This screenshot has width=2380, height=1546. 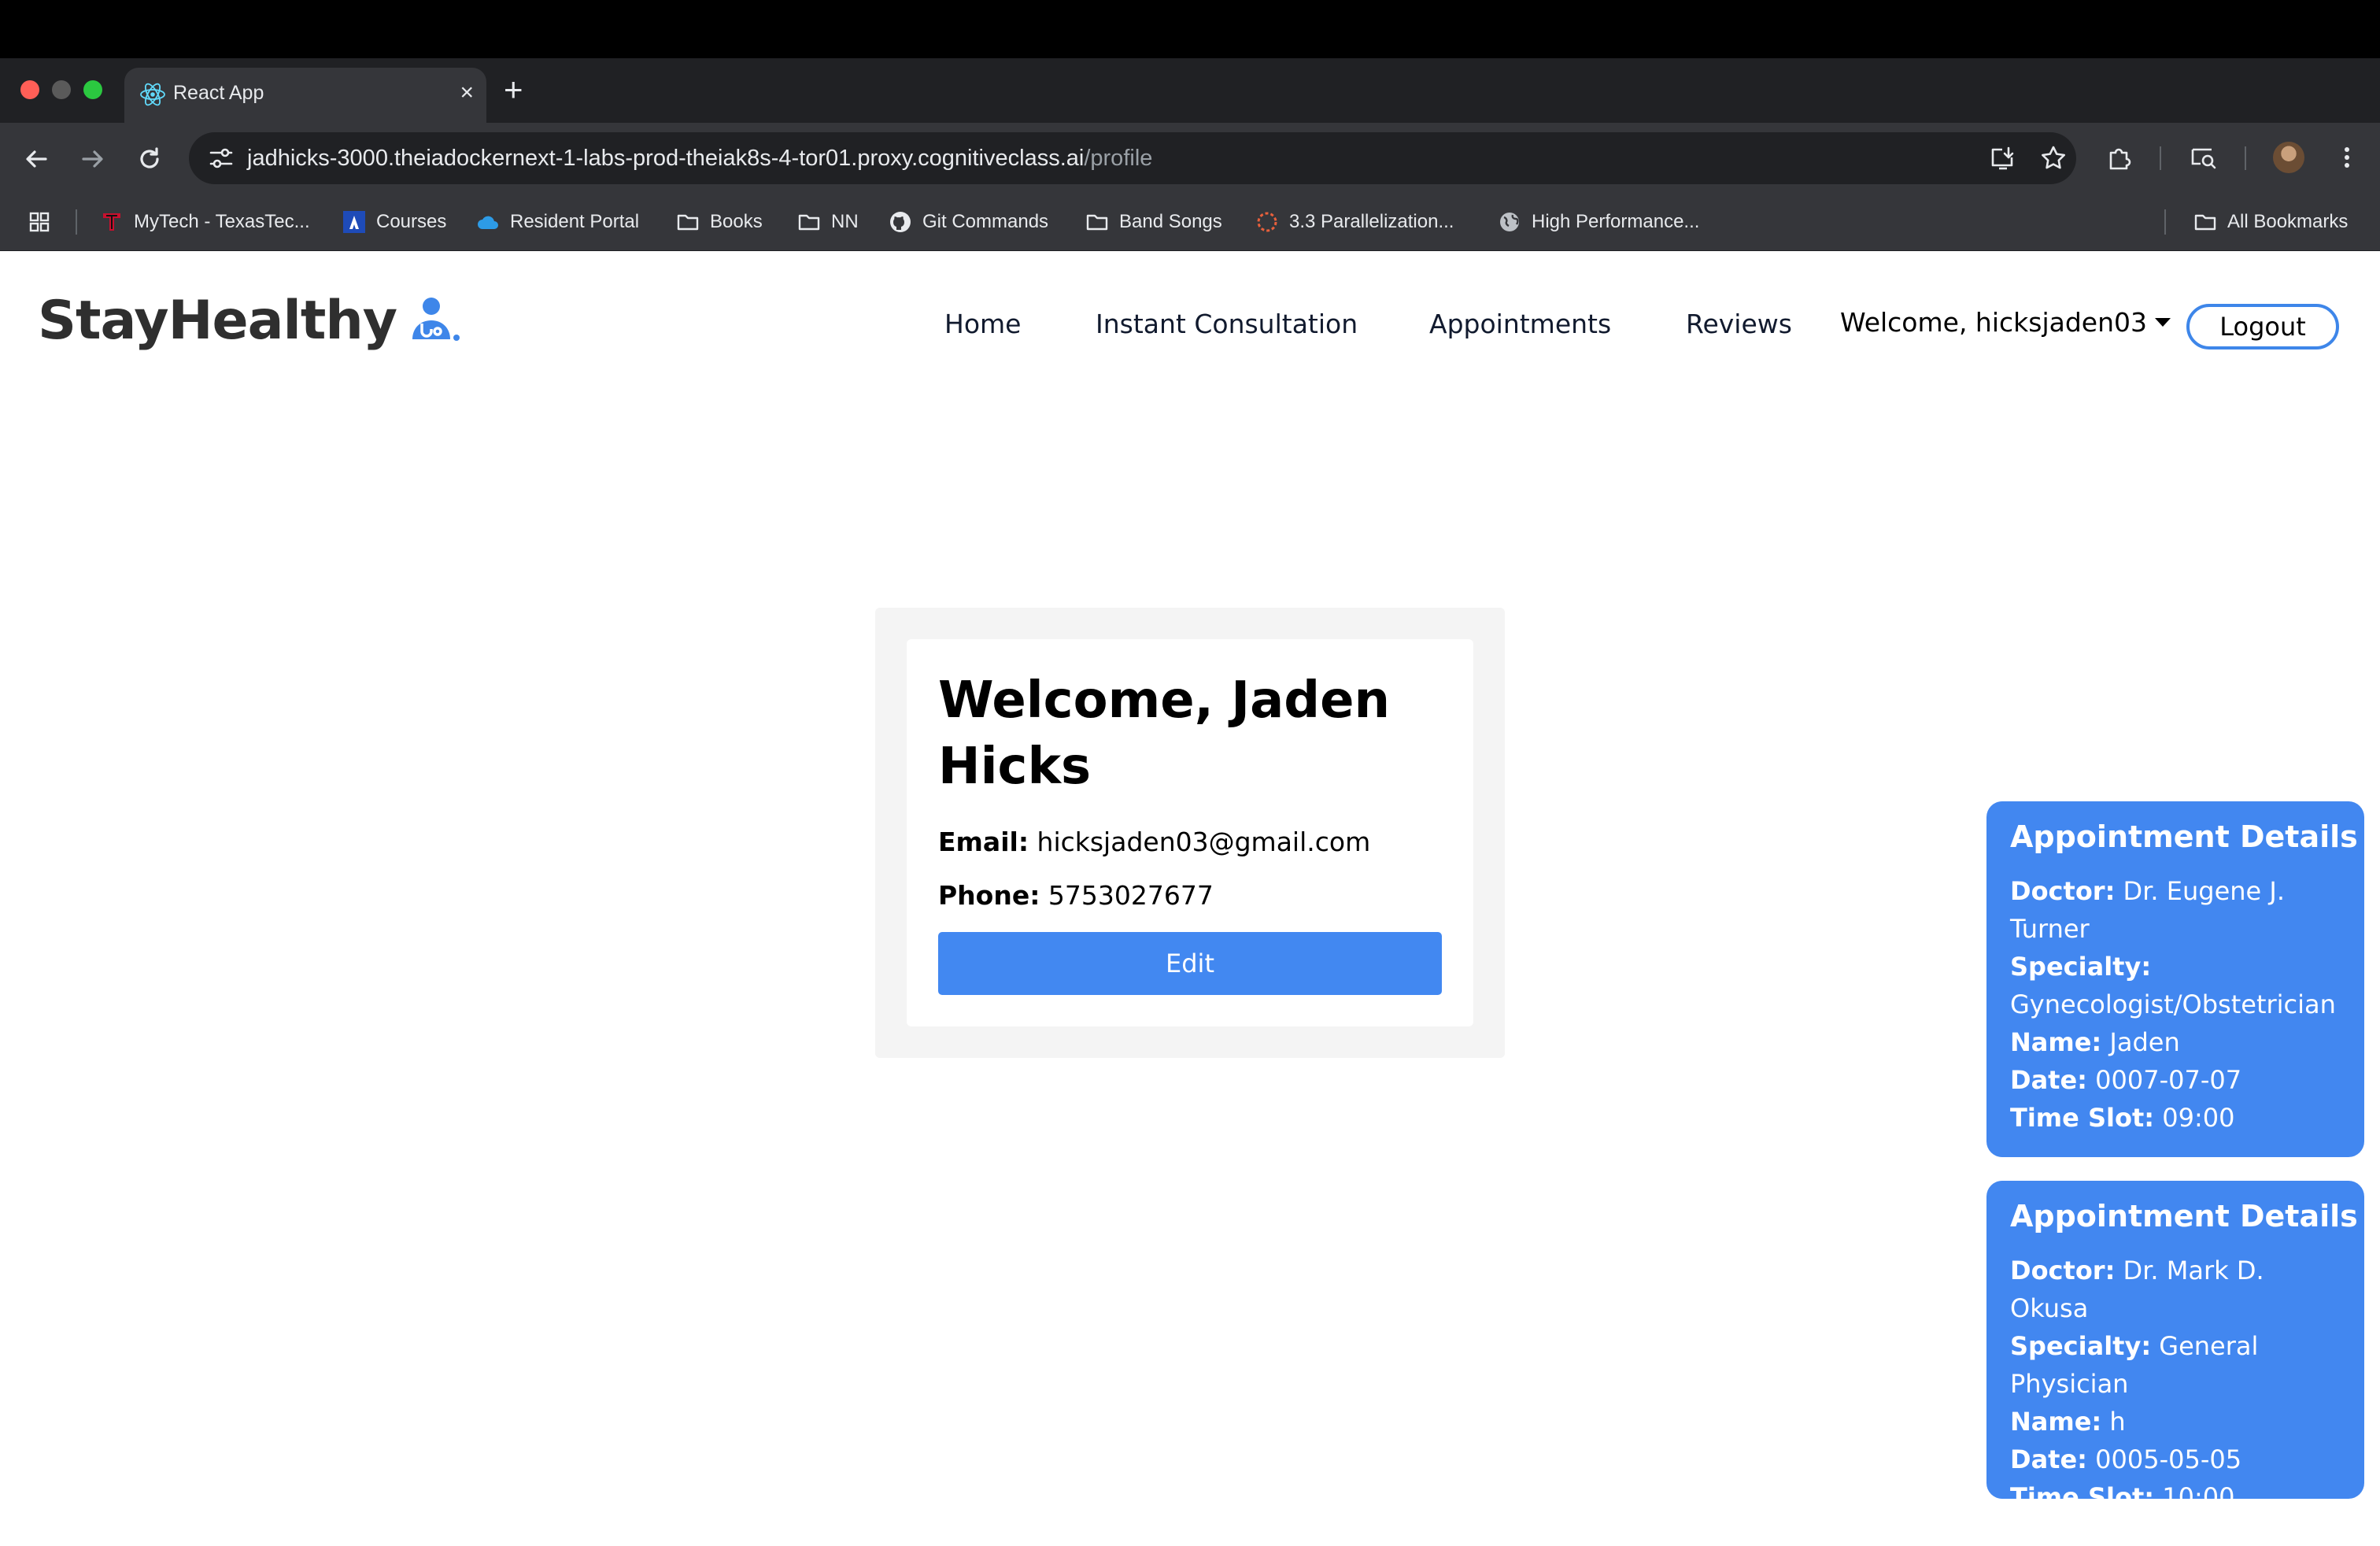 What do you see at coordinates (1131, 896) in the screenshot?
I see `phone-value: 5753027677` at bounding box center [1131, 896].